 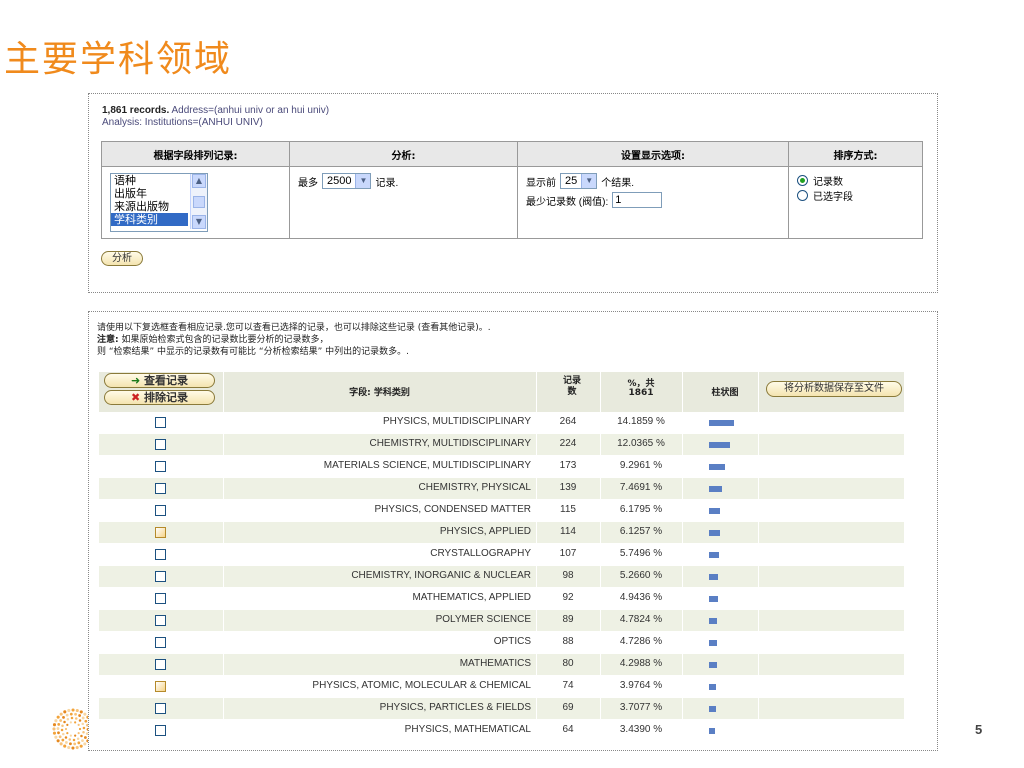 I want to click on column-field-header: 字段: 学科类别, so click(x=379, y=393).